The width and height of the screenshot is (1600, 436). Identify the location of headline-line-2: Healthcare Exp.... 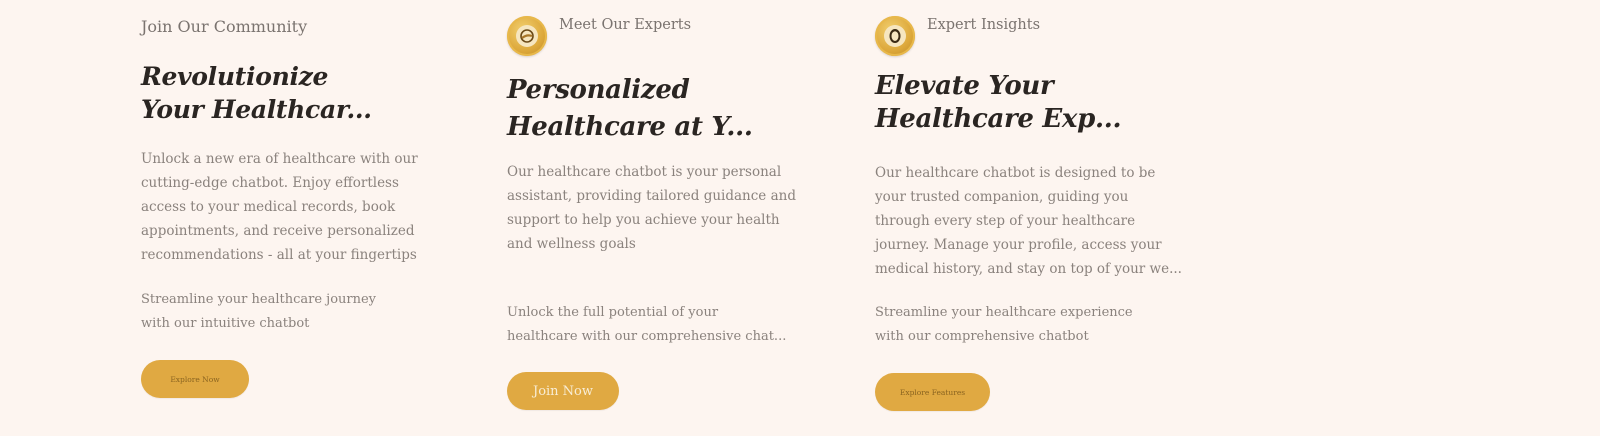
(998, 119).